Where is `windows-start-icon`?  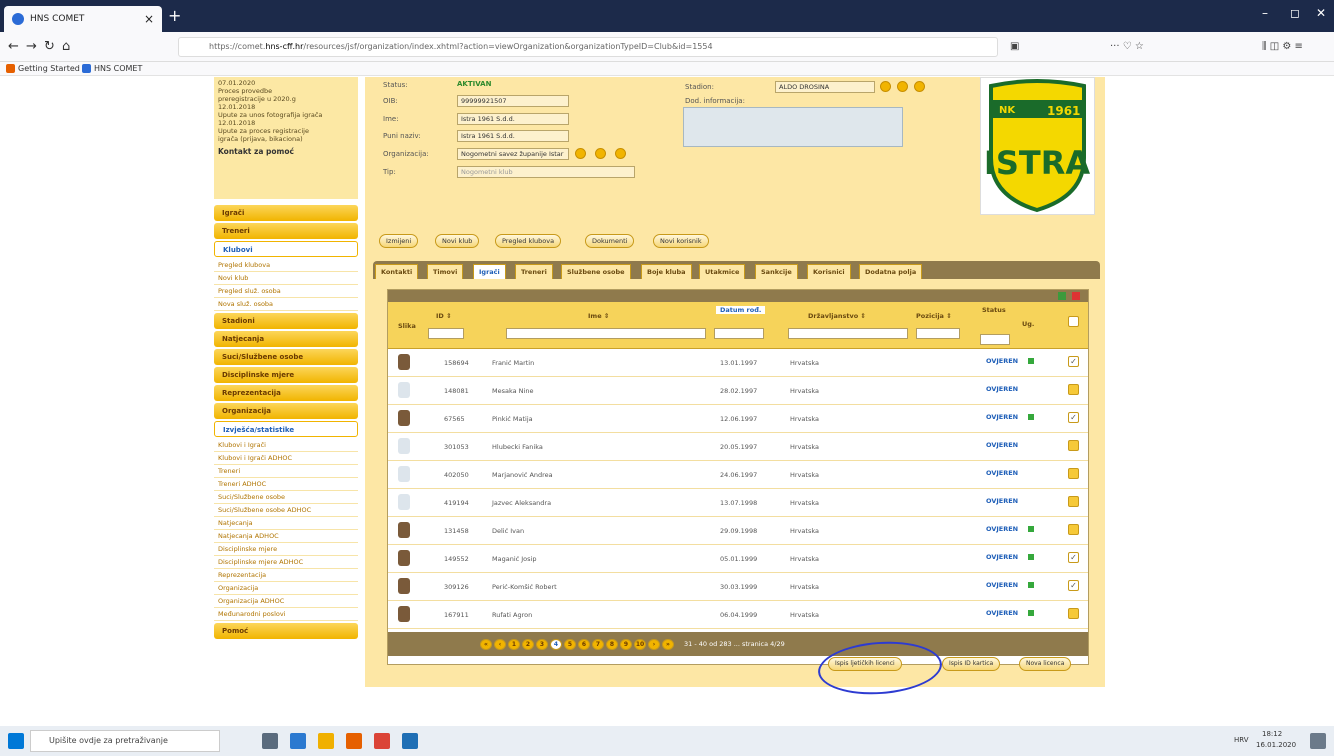
windows-start-icon is located at coordinates (16, 741).